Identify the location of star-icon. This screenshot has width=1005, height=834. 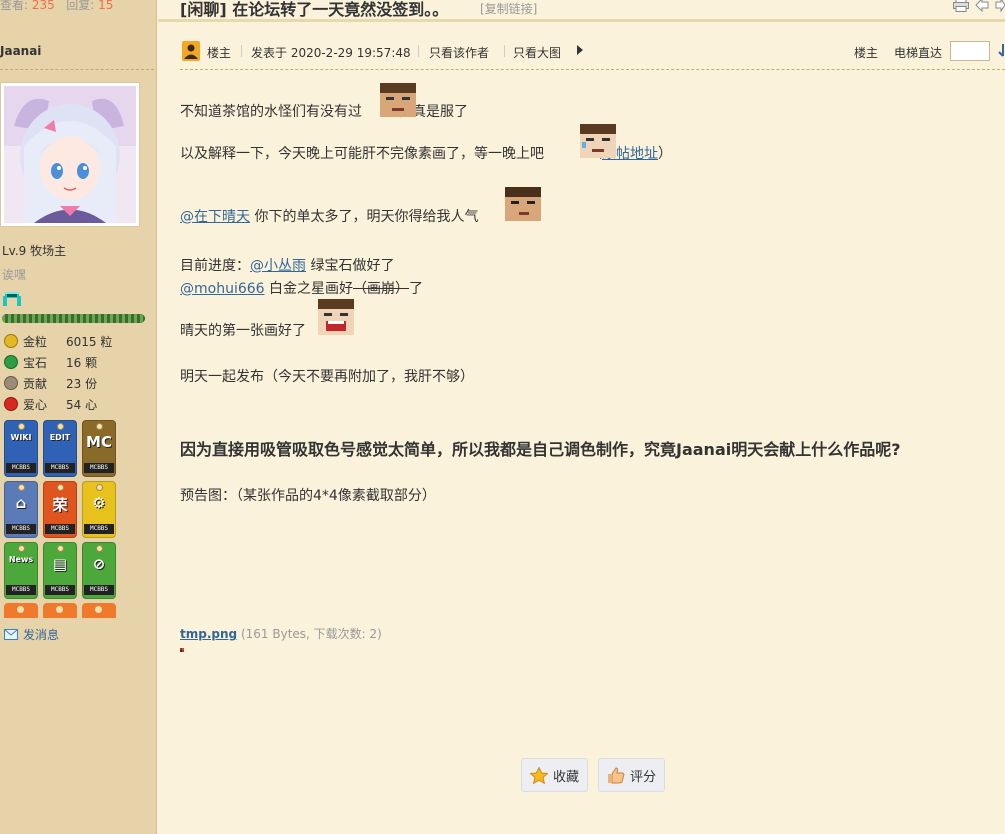
(539, 775).